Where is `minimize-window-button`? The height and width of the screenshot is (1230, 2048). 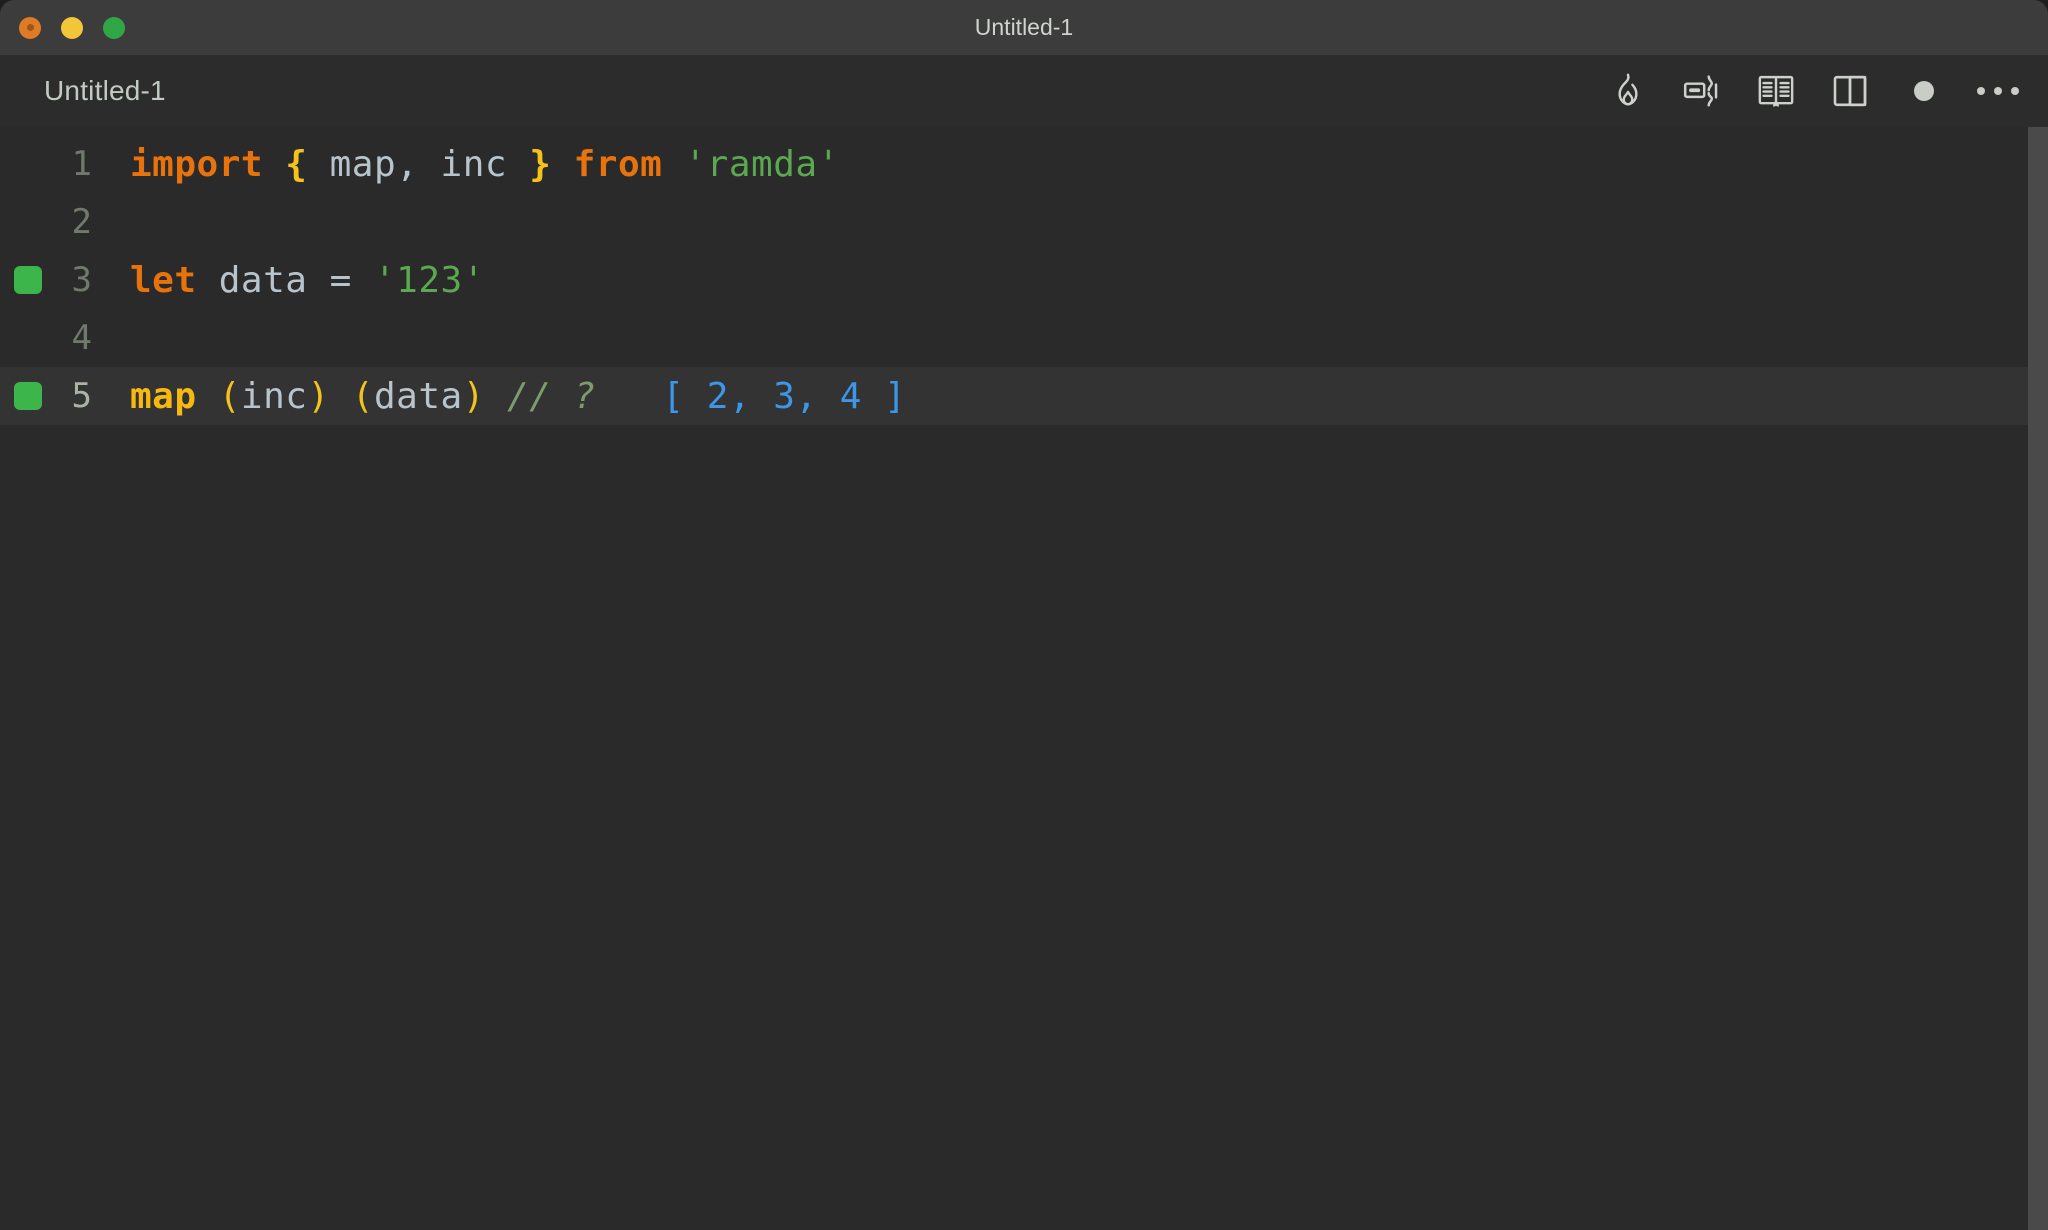
minimize-window-button is located at coordinates (72, 27).